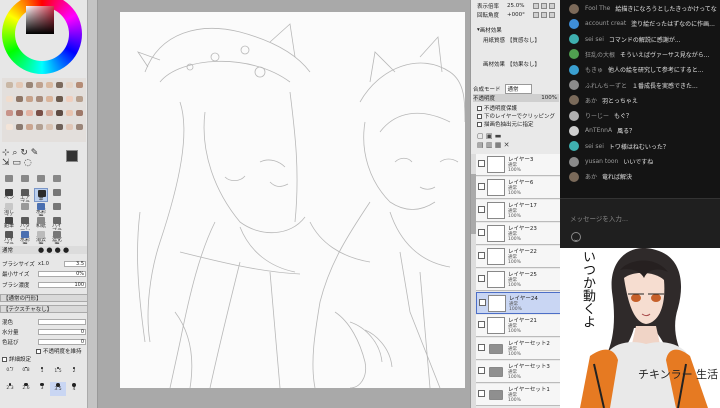 The height and width of the screenshot is (408, 720). Describe the element at coordinates (6, 163) in the screenshot. I see `move-icon: ⇲` at that location.